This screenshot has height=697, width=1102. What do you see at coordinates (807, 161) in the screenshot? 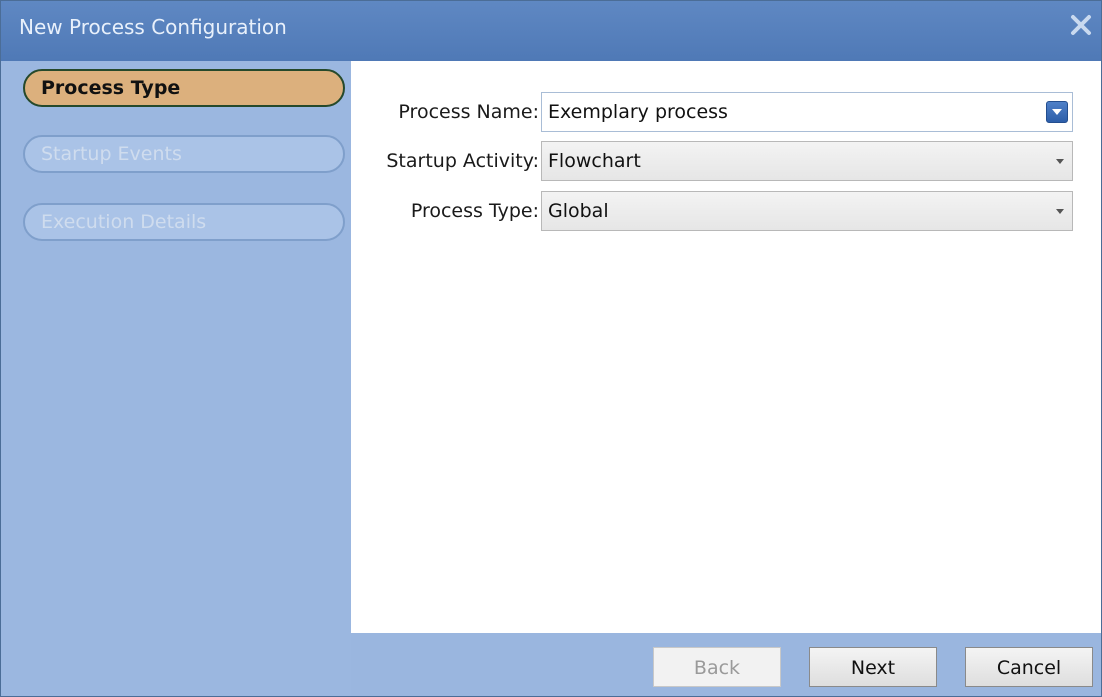
I see `startup-activity-select: Flowchart` at bounding box center [807, 161].